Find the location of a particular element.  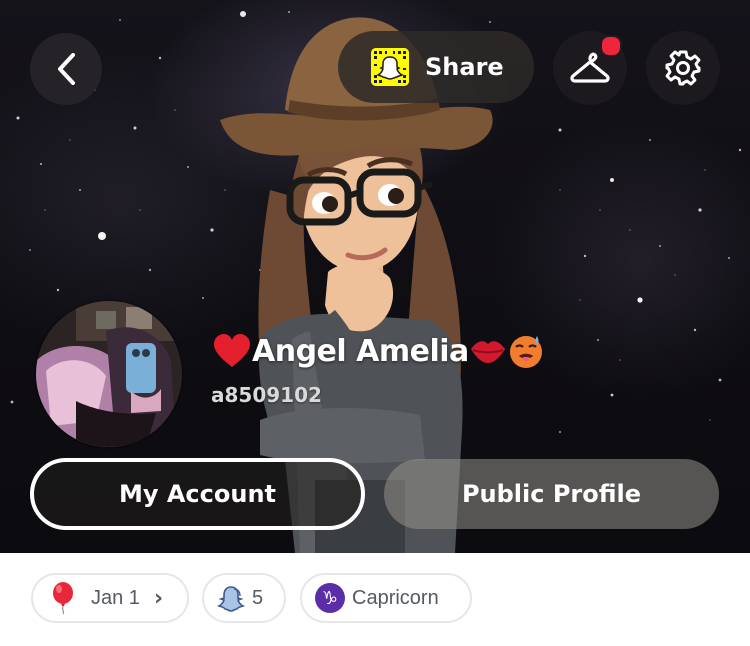

friends-chip: 5 is located at coordinates (244, 598).